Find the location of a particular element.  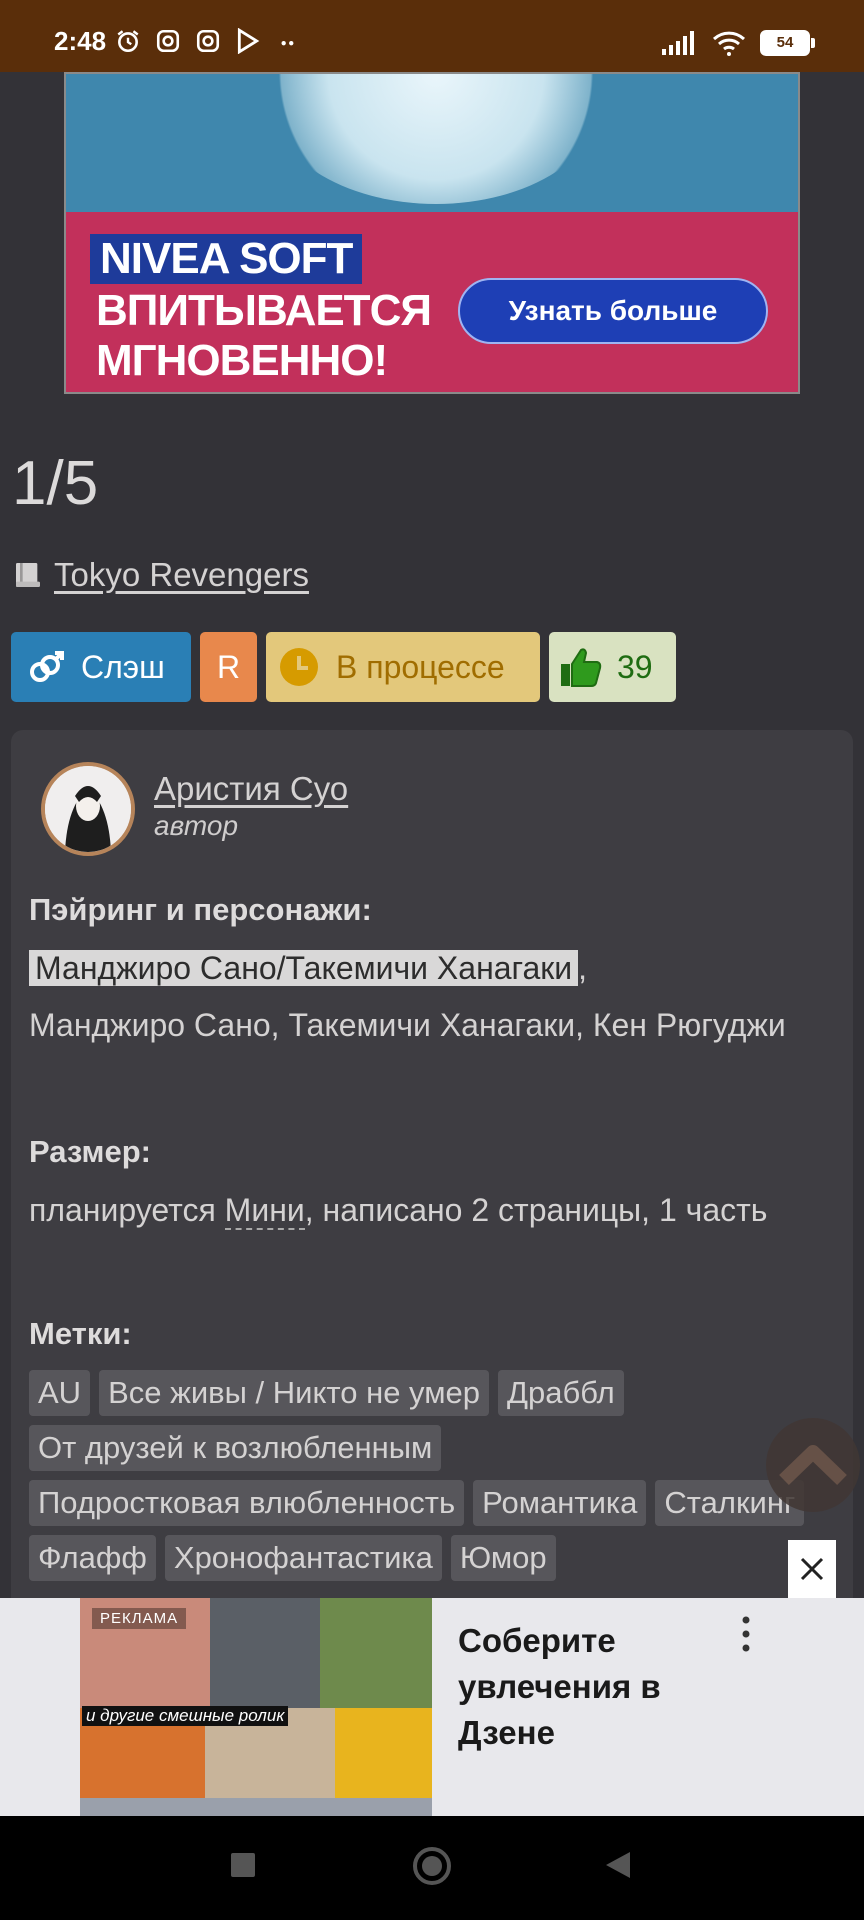

play-store-icon is located at coordinates (248, 41).